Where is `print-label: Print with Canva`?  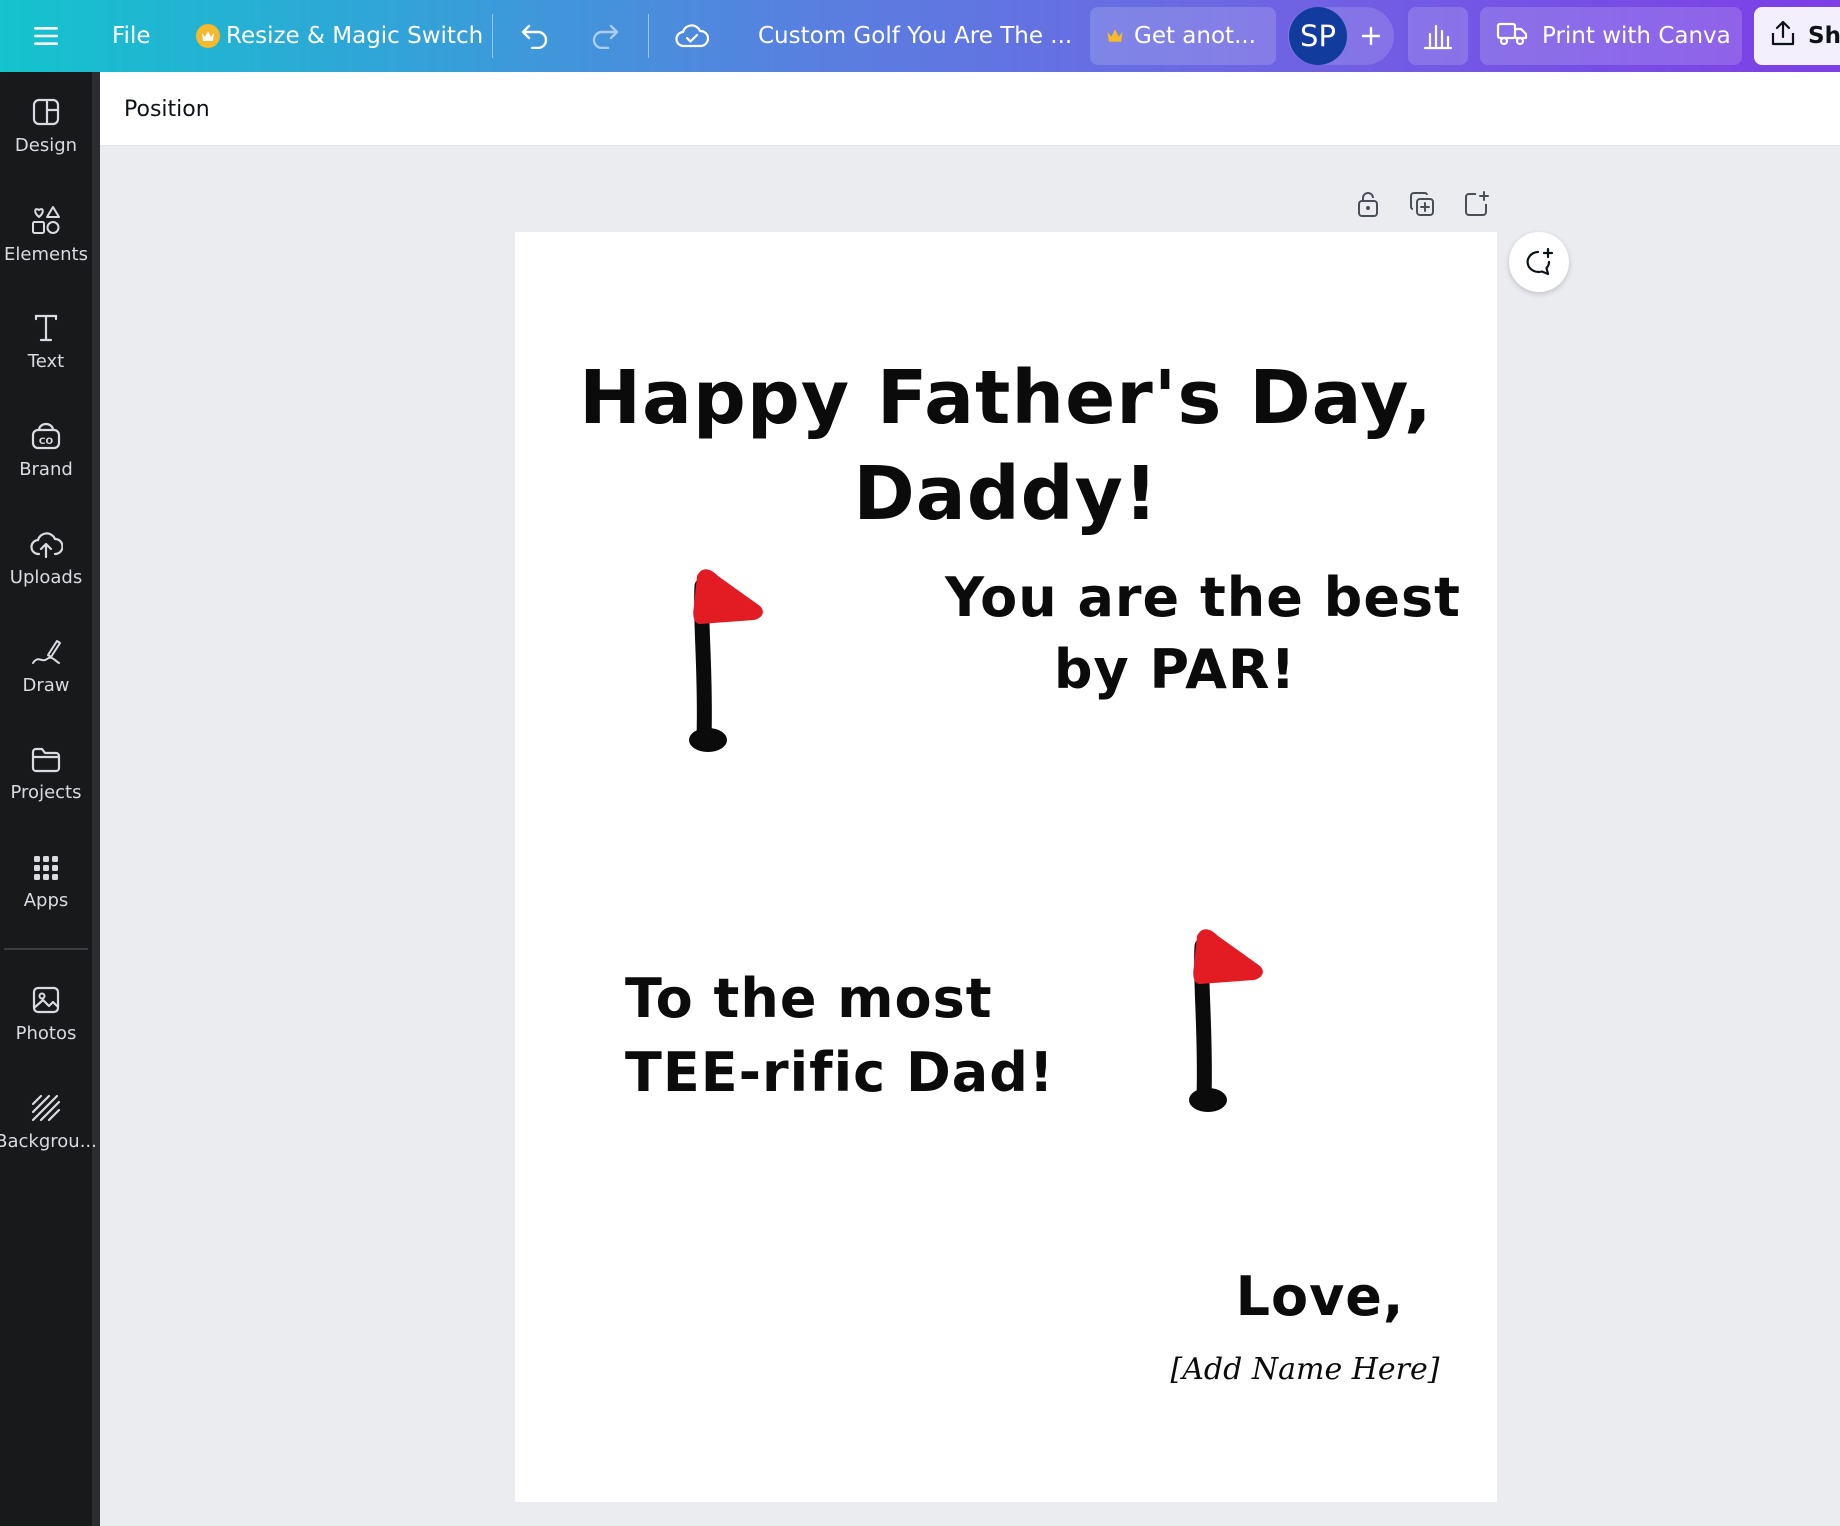
print-label: Print with Canva is located at coordinates (1636, 36).